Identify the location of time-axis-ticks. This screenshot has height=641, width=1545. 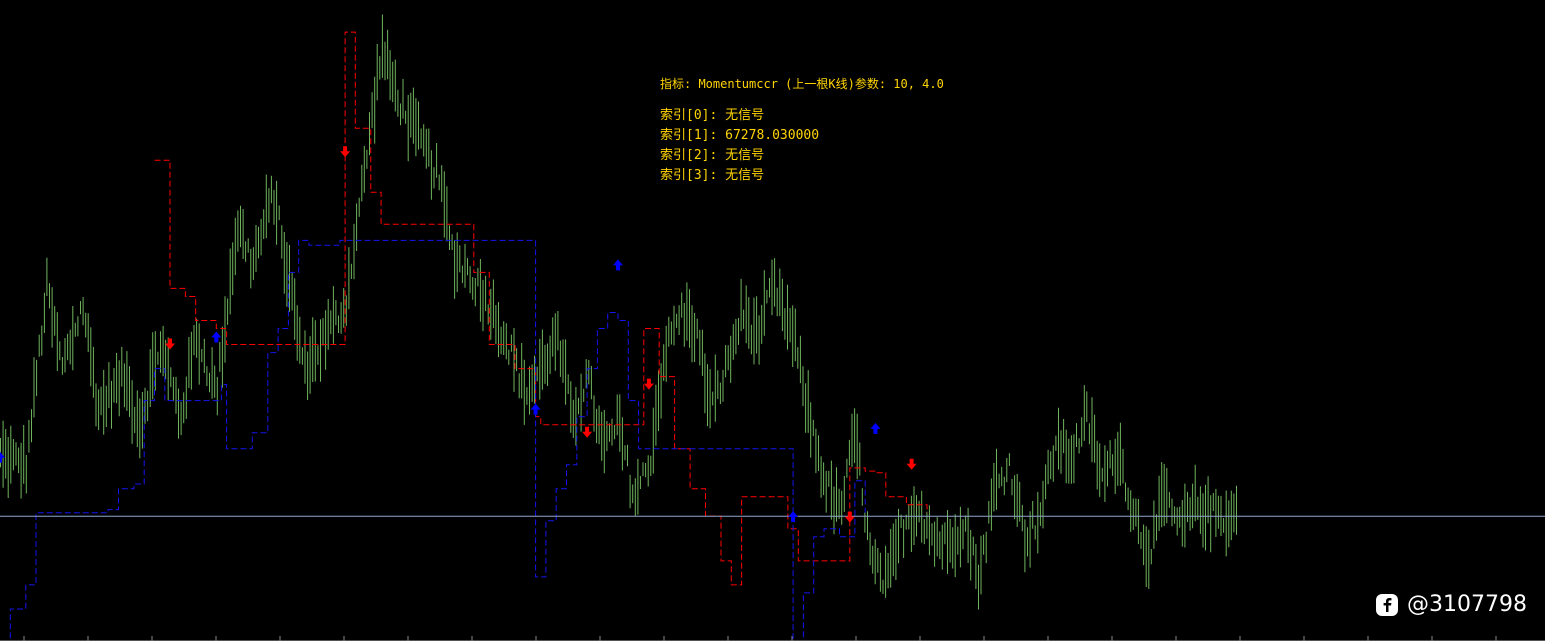
(772, 638).